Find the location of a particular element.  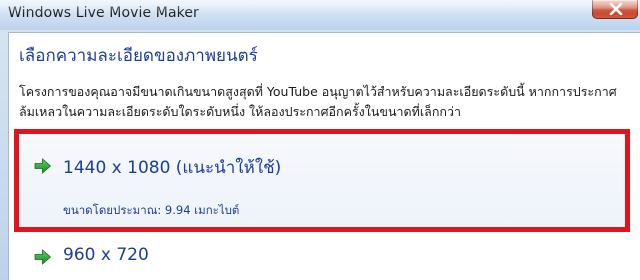

close-button is located at coordinates (615, 9).